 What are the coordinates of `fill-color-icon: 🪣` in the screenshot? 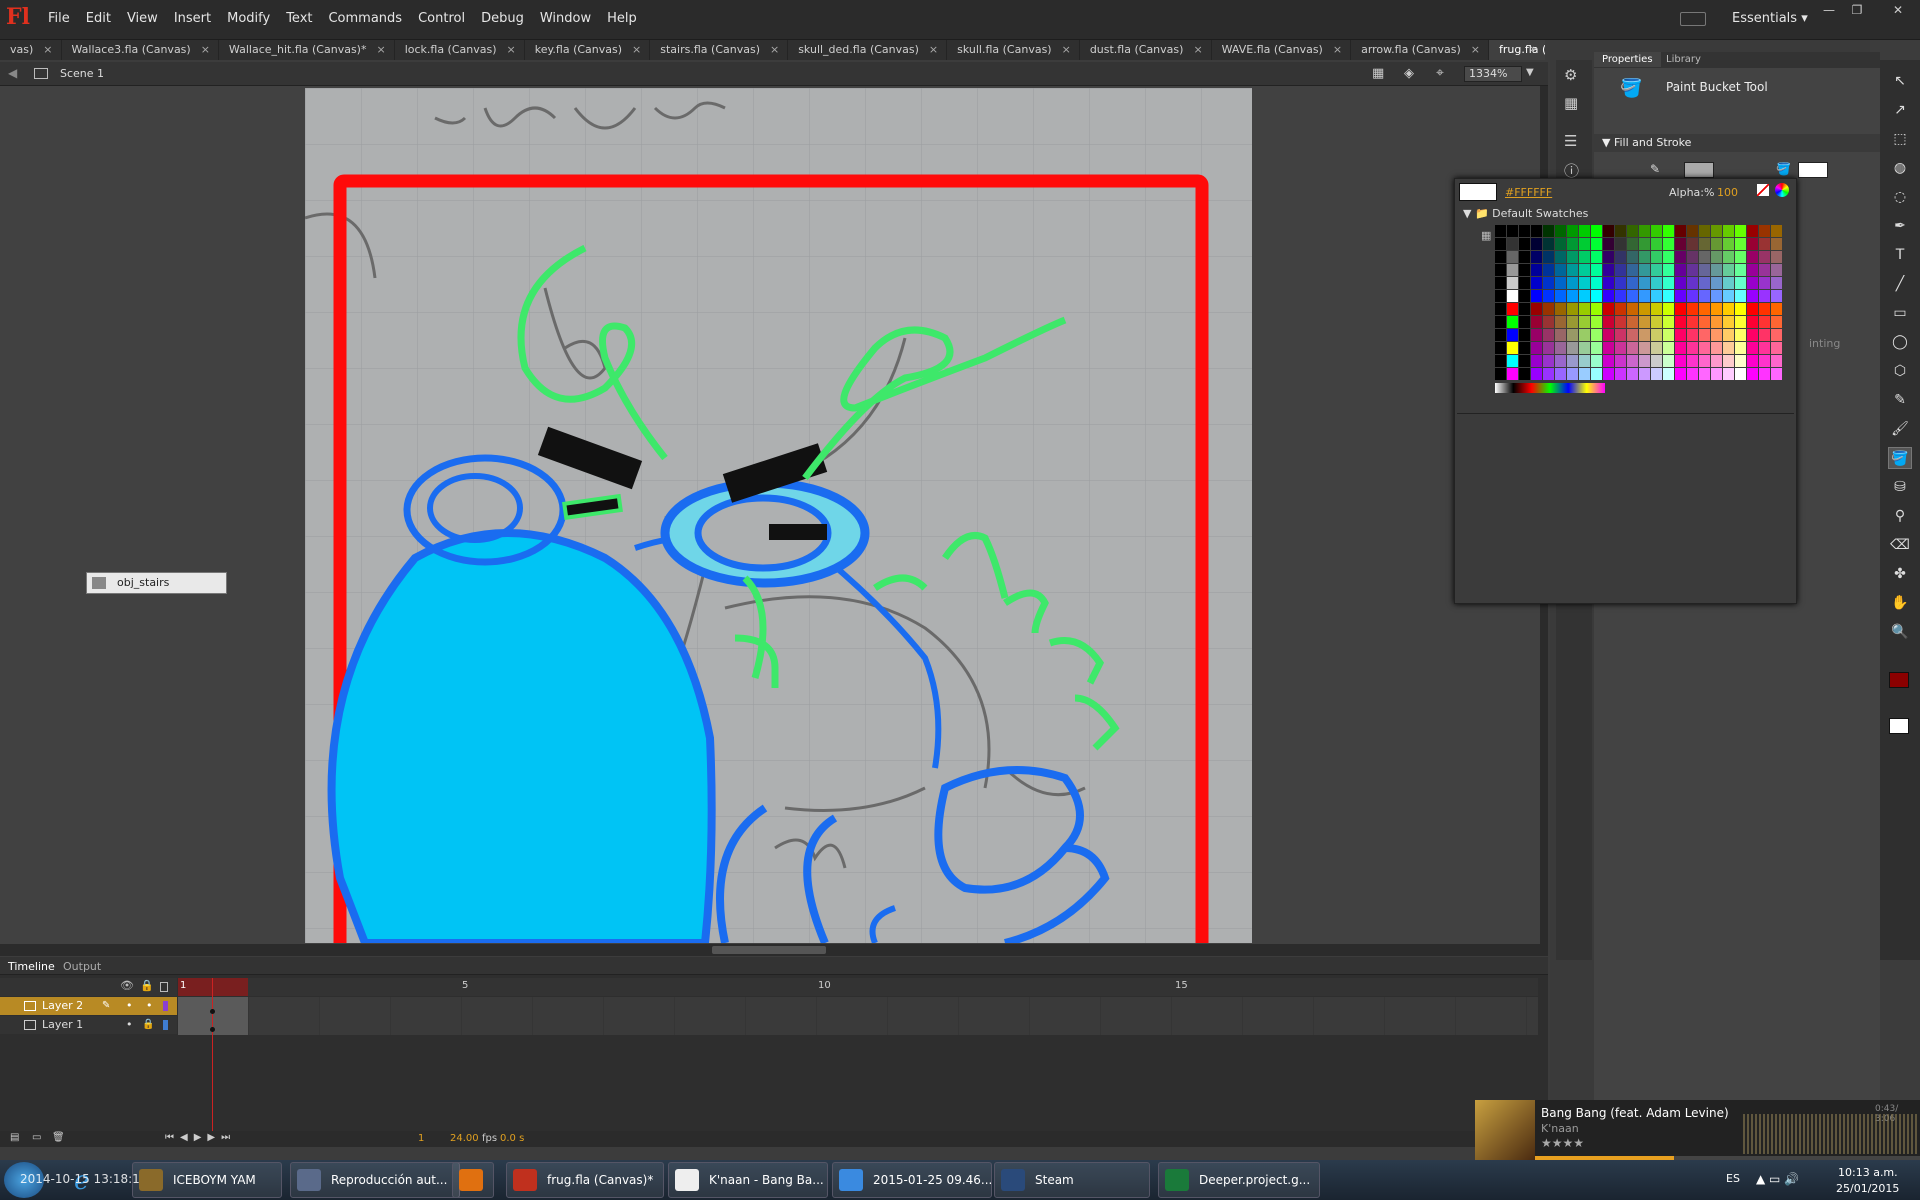 It's located at (1783, 169).